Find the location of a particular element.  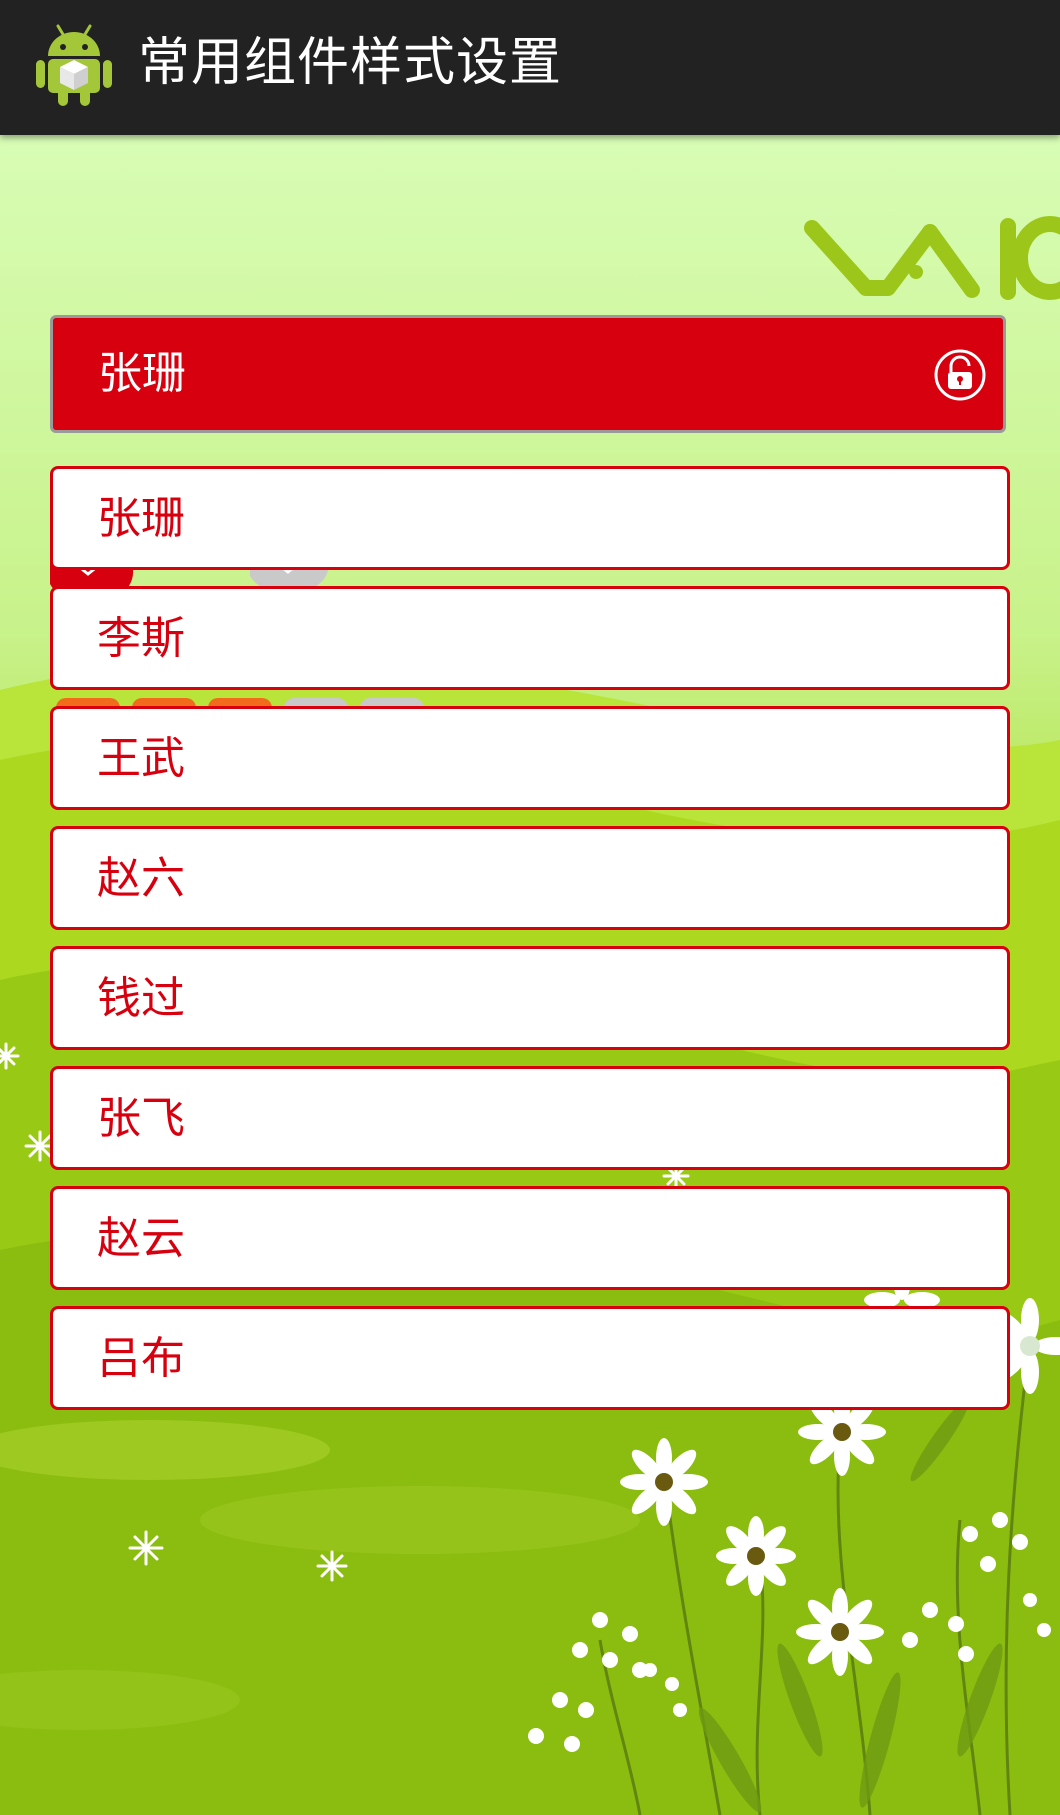

dropdown-item: 王武 is located at coordinates (530, 758).